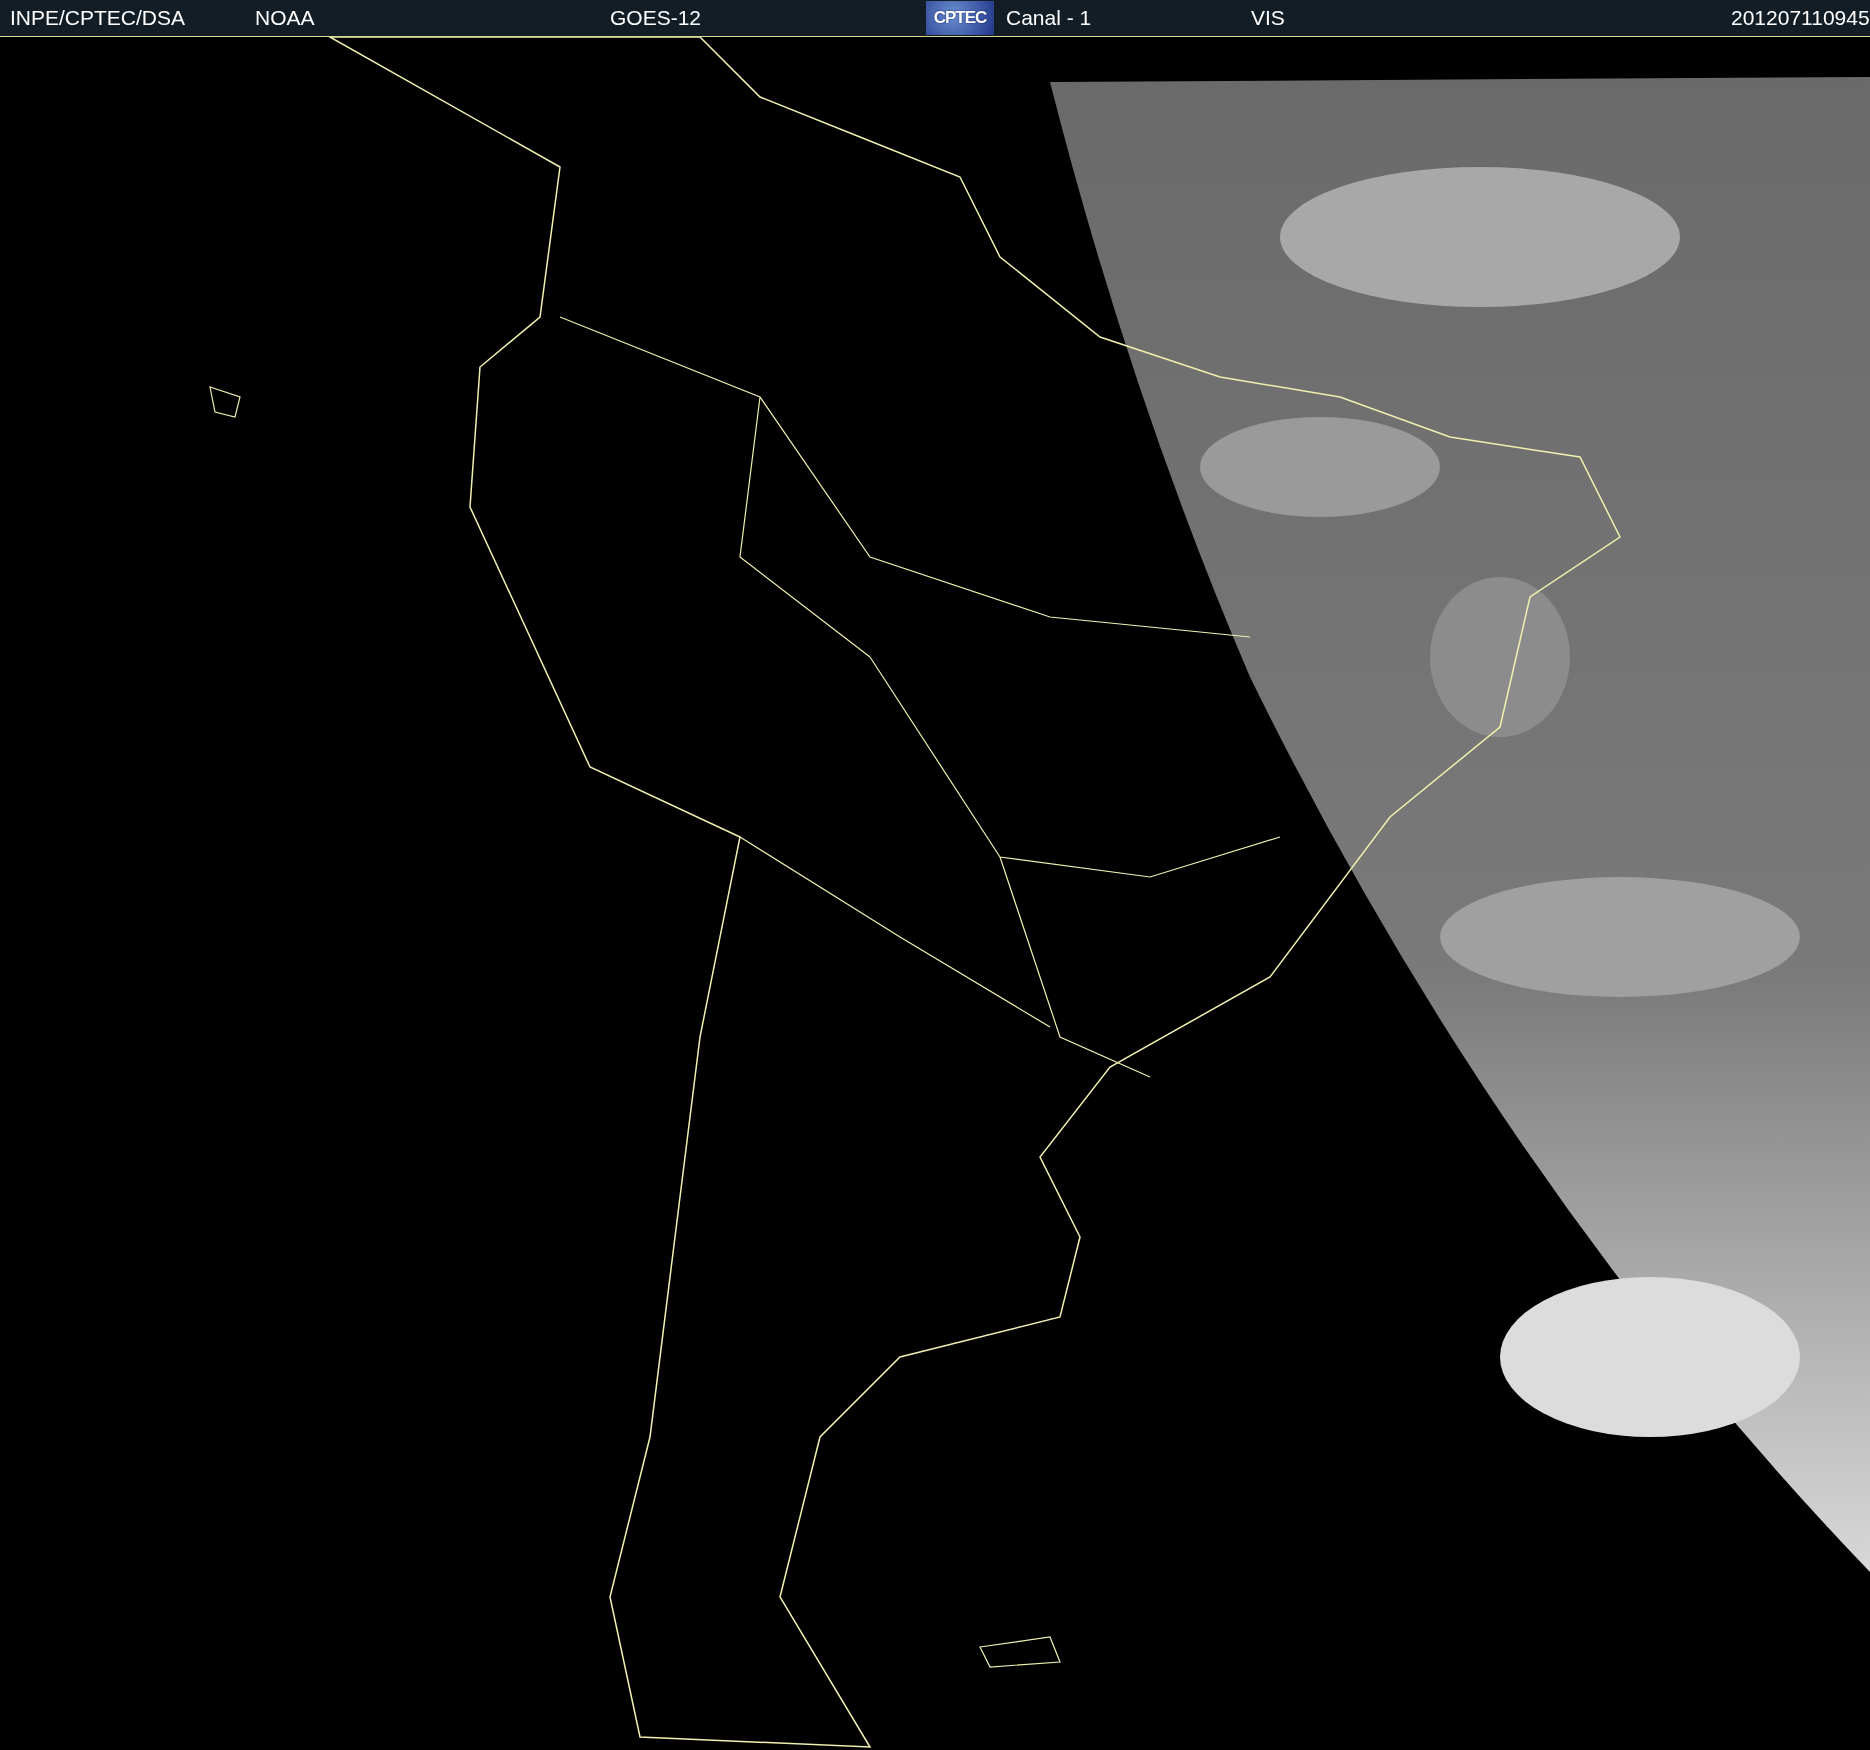  What do you see at coordinates (1800, 18) in the screenshot?
I see `timestamp-label: 201207110945` at bounding box center [1800, 18].